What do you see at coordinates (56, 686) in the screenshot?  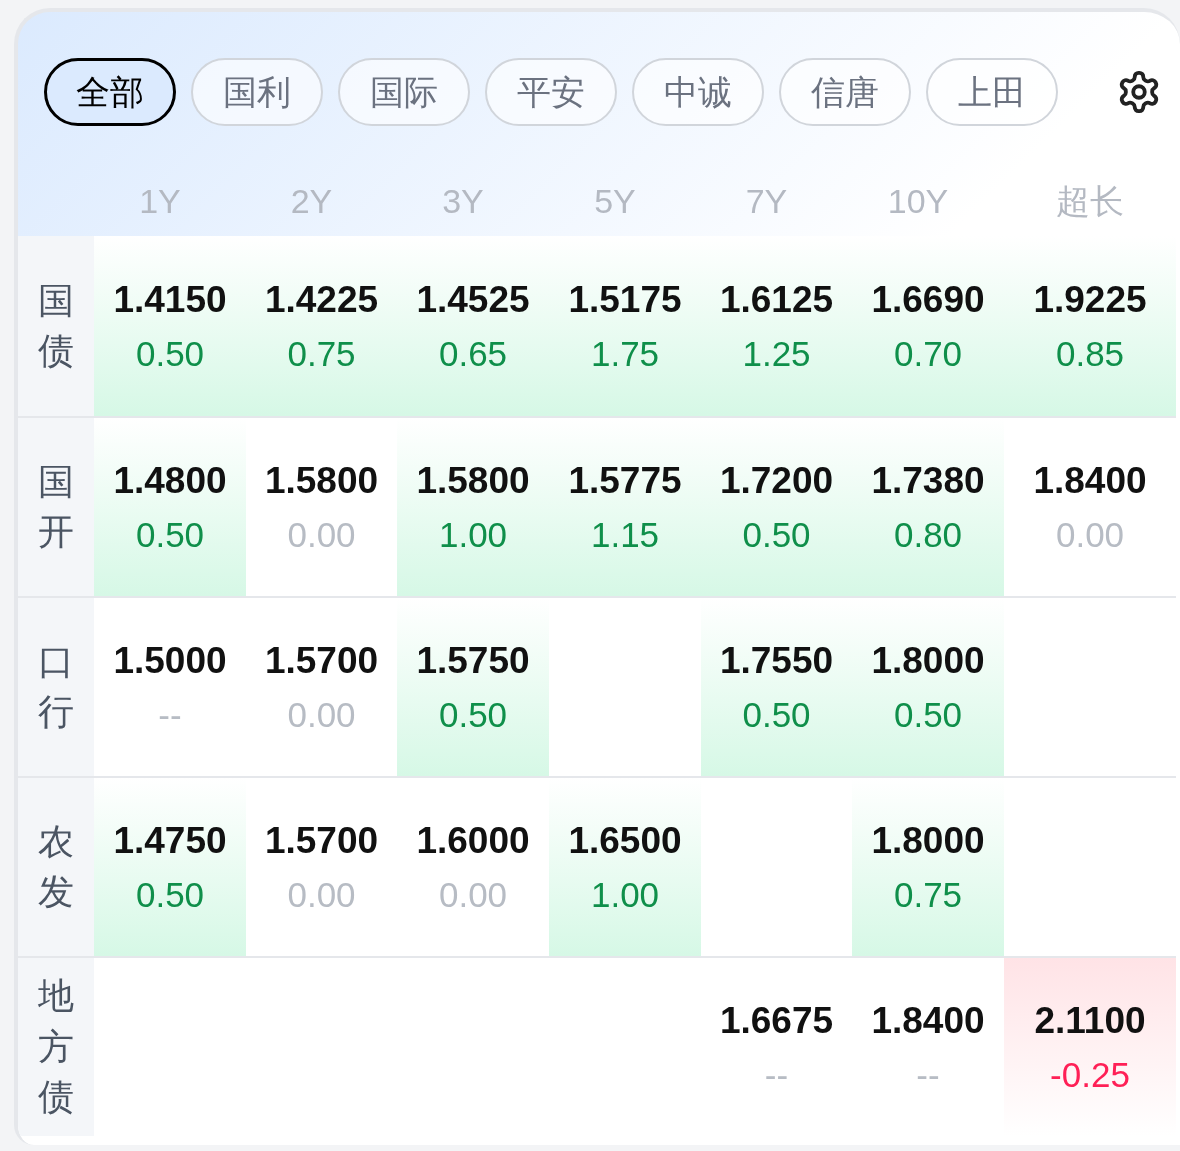 I see `row-label: 口行` at bounding box center [56, 686].